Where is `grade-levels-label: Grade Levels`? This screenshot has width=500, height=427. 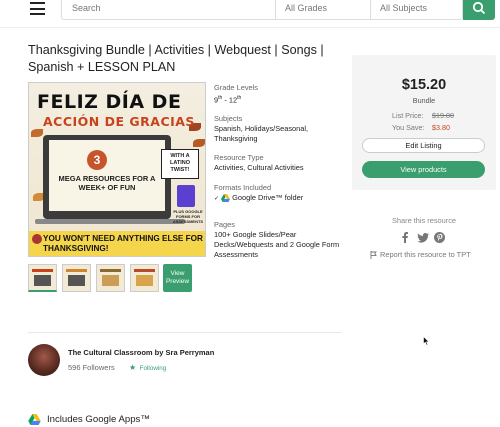 grade-levels-label: Grade Levels is located at coordinates (236, 87).